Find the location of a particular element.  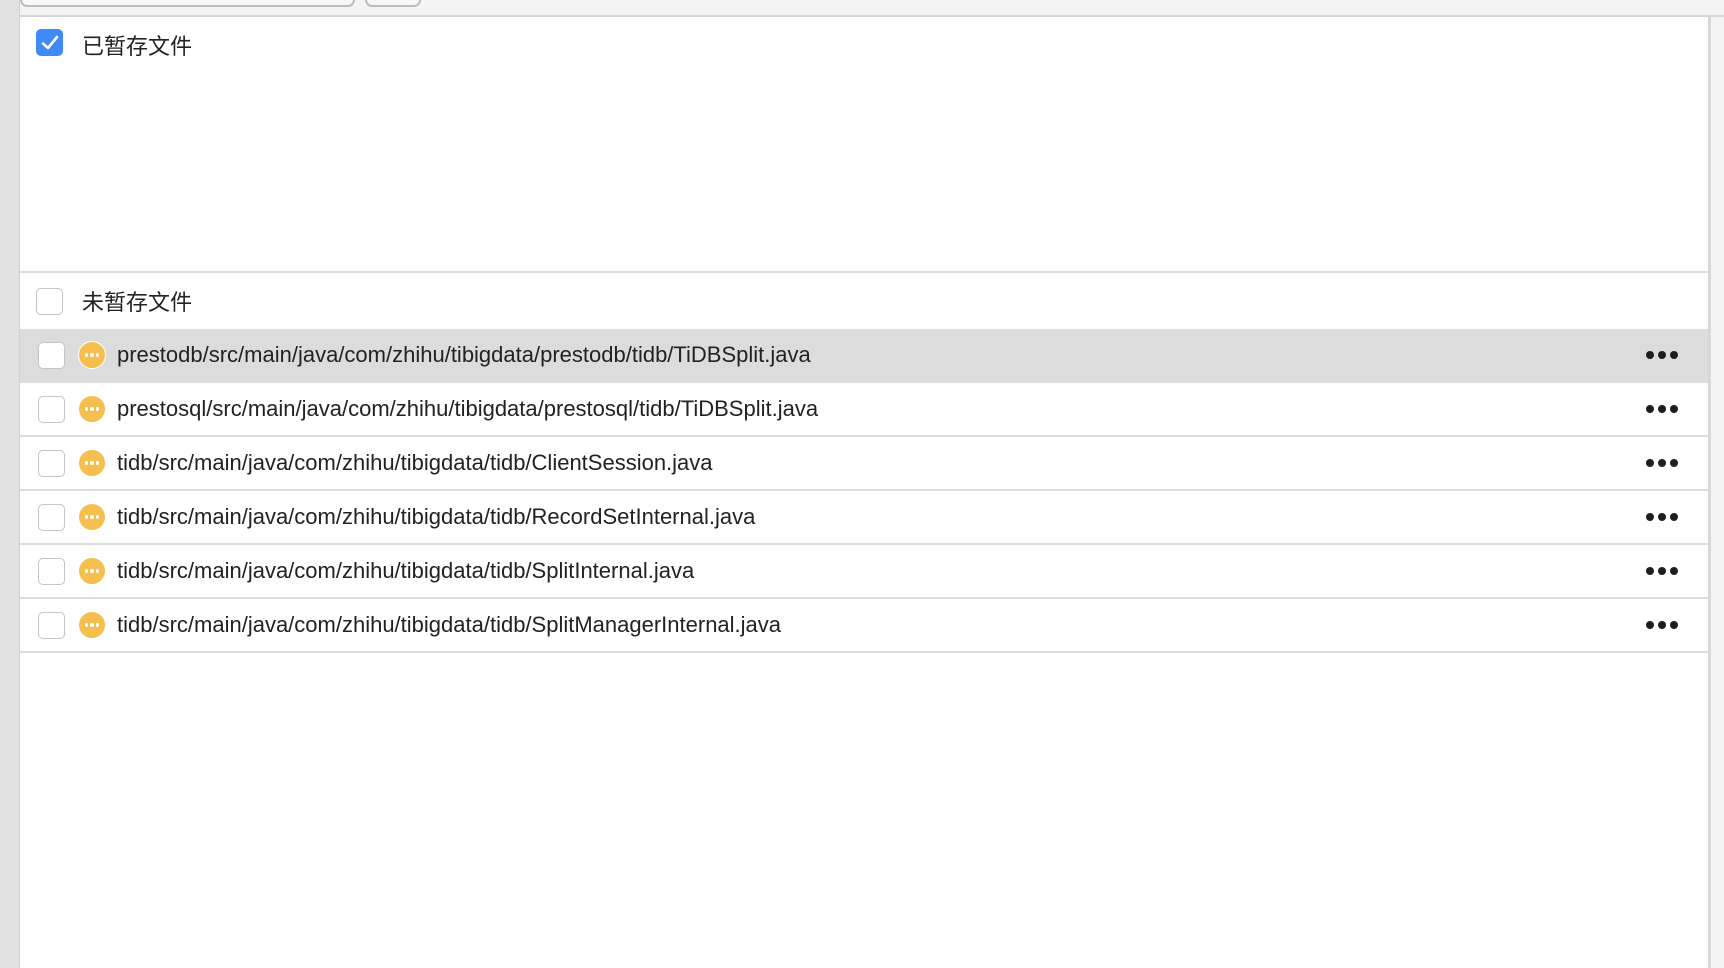

staged-files-checkbox is located at coordinates (49, 42).